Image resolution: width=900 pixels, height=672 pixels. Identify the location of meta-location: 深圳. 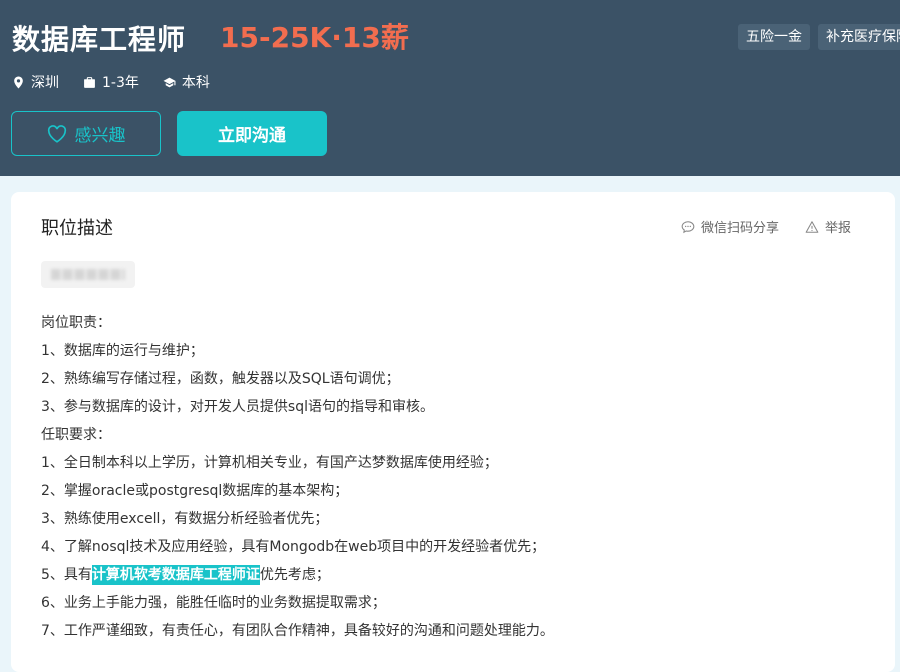
(35, 82).